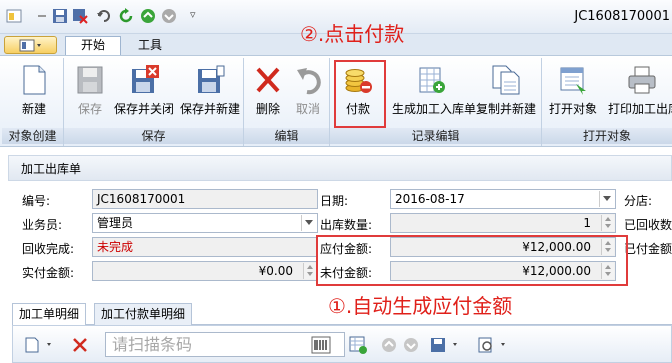  Describe the element at coordinates (607, 102) in the screenshot. I see `group-open-object: 打开对象 打印加工出库 打开对象` at that location.